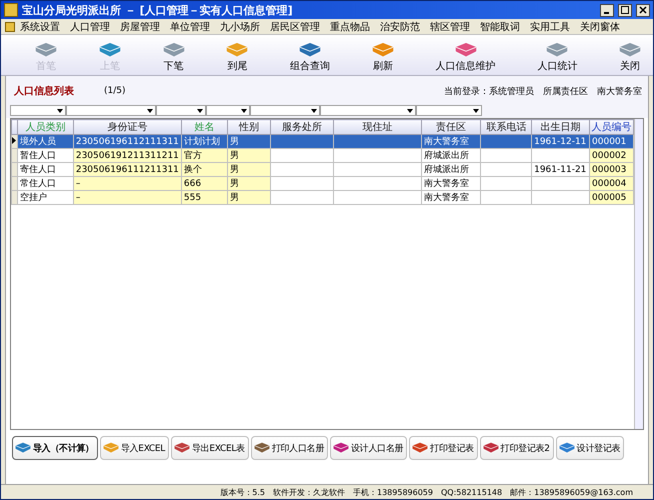 The image size is (654, 500). I want to click on status-text: 版本号：5.5, so click(242, 492).